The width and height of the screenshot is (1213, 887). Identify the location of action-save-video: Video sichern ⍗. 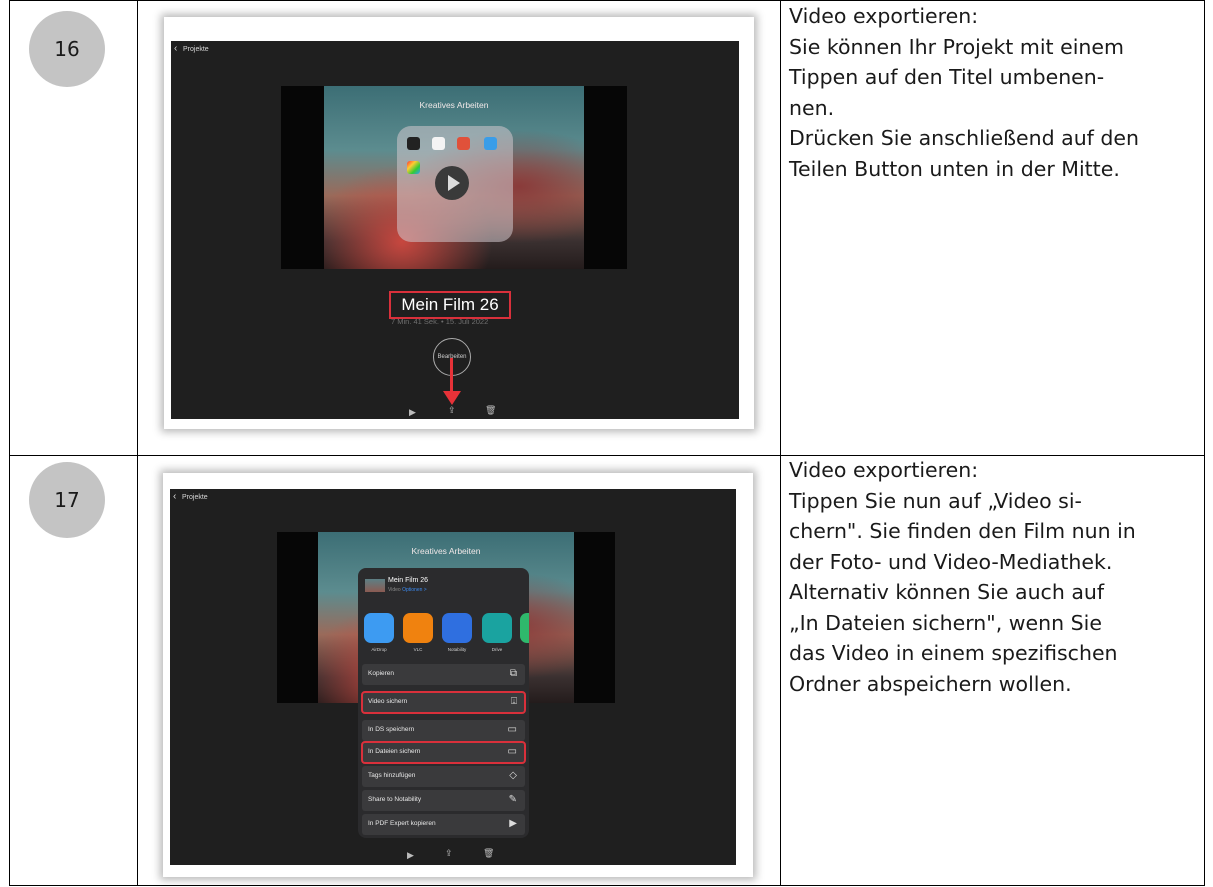
(443, 702).